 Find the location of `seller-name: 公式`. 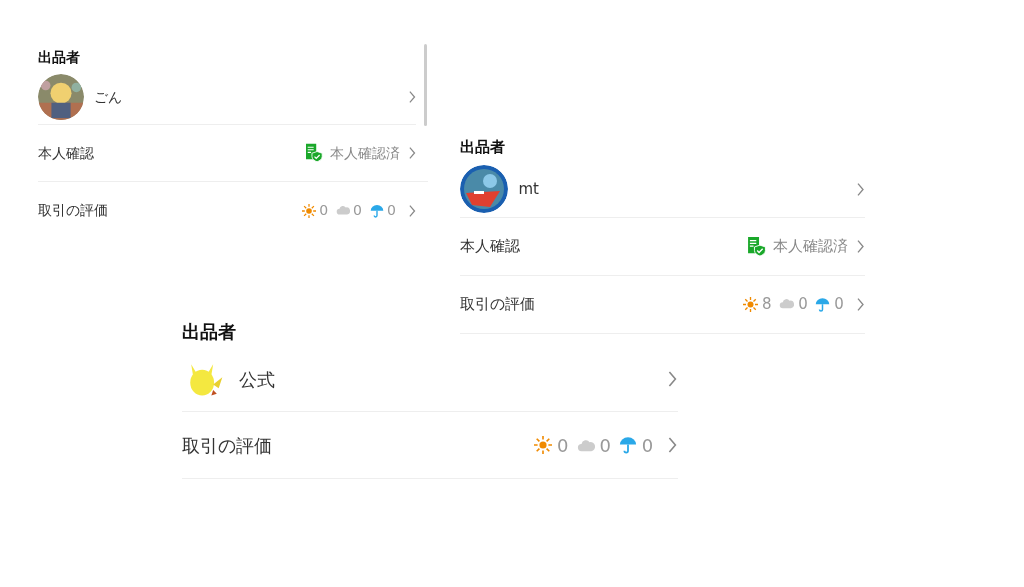

seller-name: 公式 is located at coordinates (256, 379).